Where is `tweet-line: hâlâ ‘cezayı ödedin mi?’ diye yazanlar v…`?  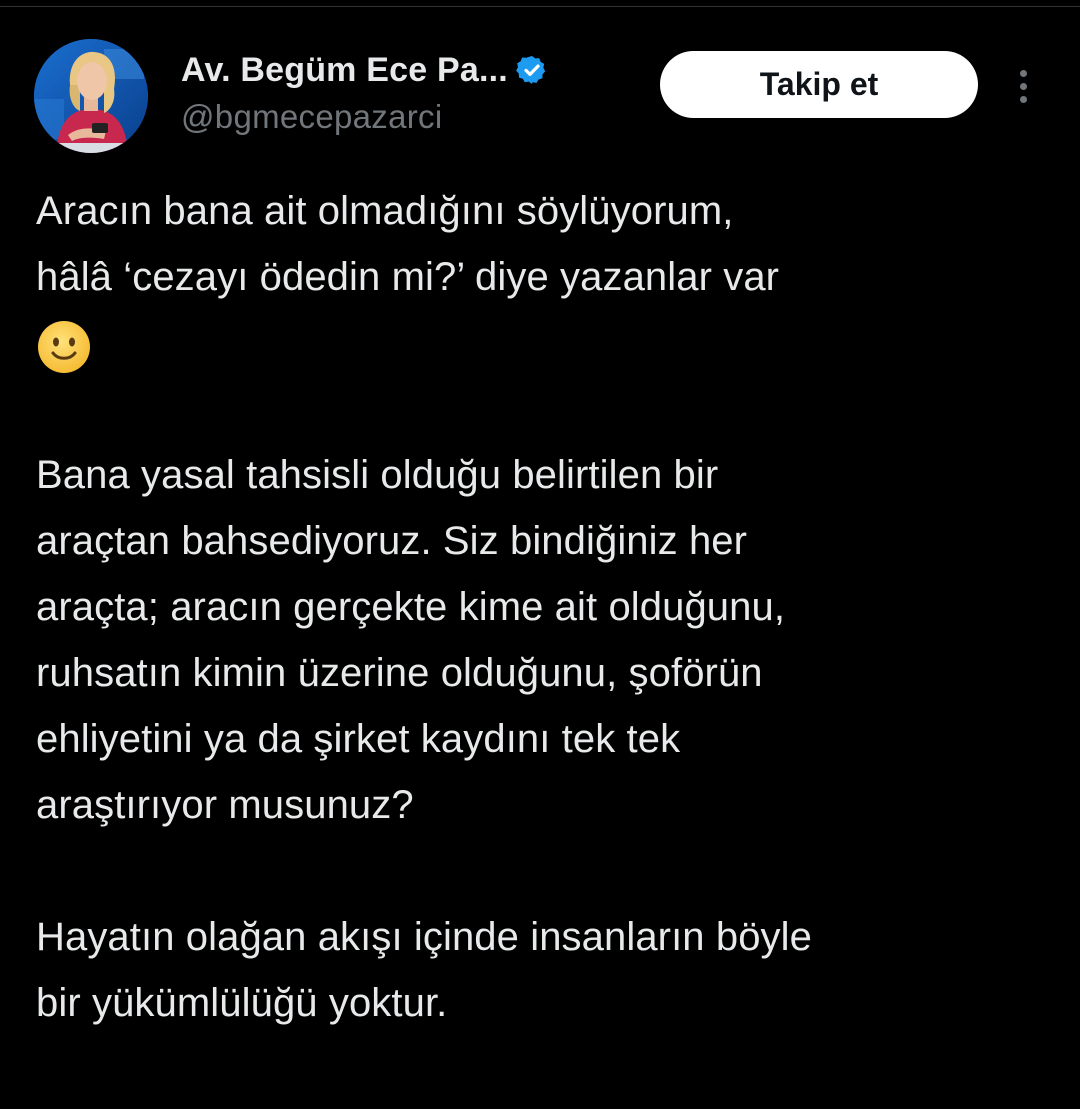
tweet-line: hâlâ ‘cezayı ödedin mi?’ diye yazanlar v… is located at coordinates (408, 277).